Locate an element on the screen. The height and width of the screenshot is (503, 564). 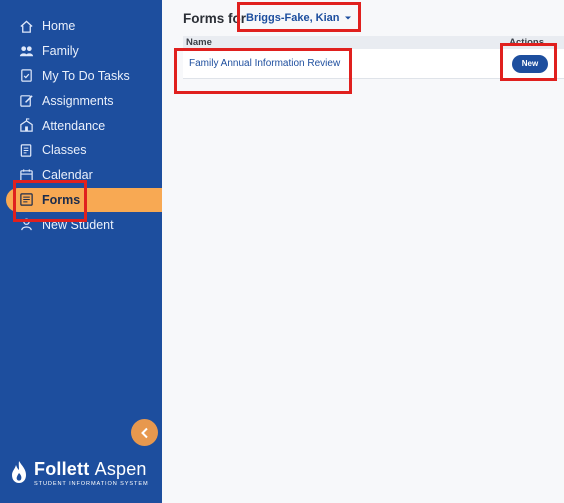
attendance-icon is located at coordinates (26, 126).